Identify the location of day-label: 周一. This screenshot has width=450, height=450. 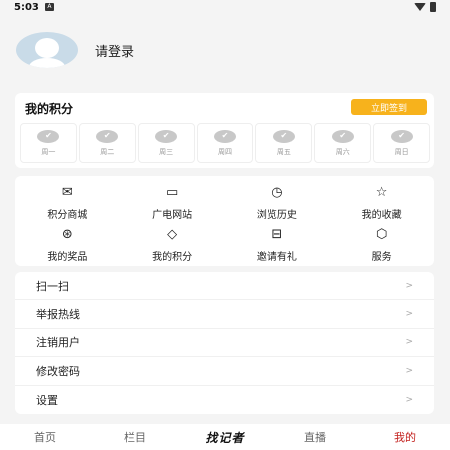
(48, 151).